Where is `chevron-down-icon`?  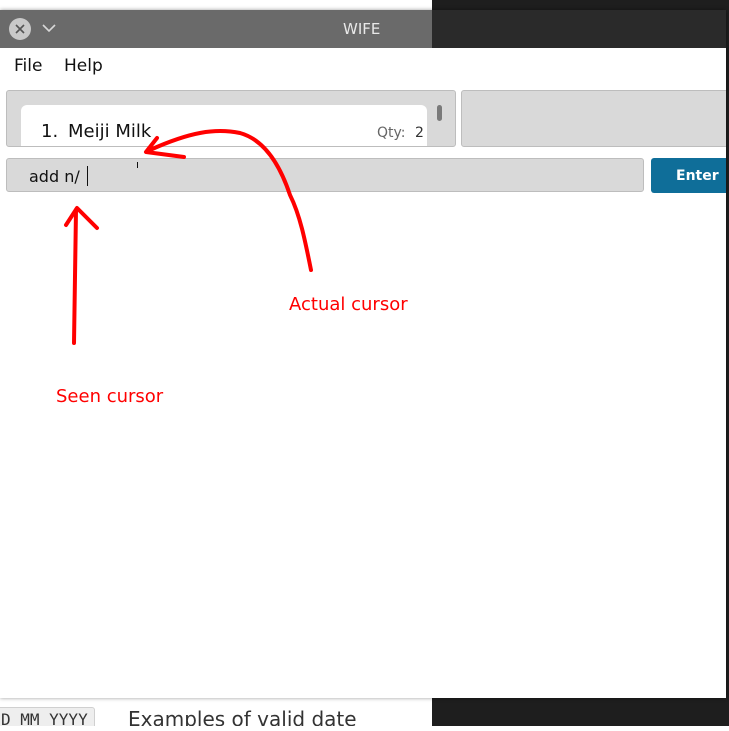 chevron-down-icon is located at coordinates (49, 28).